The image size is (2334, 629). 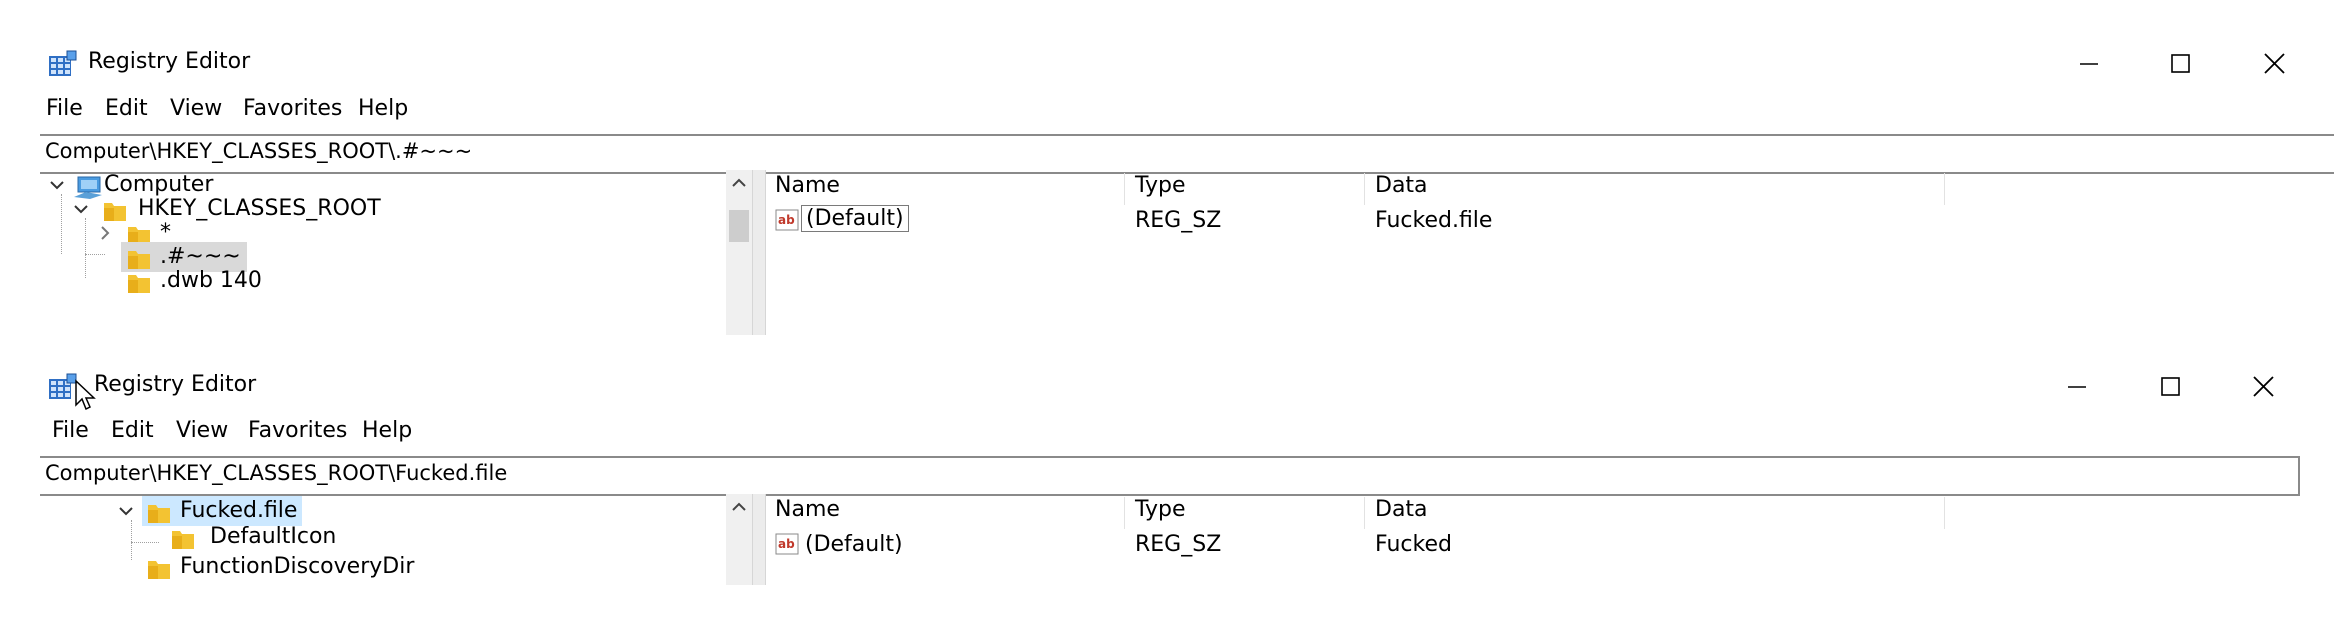 I want to click on tree-label-cutoff: FunctionDiscoveryDir, so click(x=297, y=566).